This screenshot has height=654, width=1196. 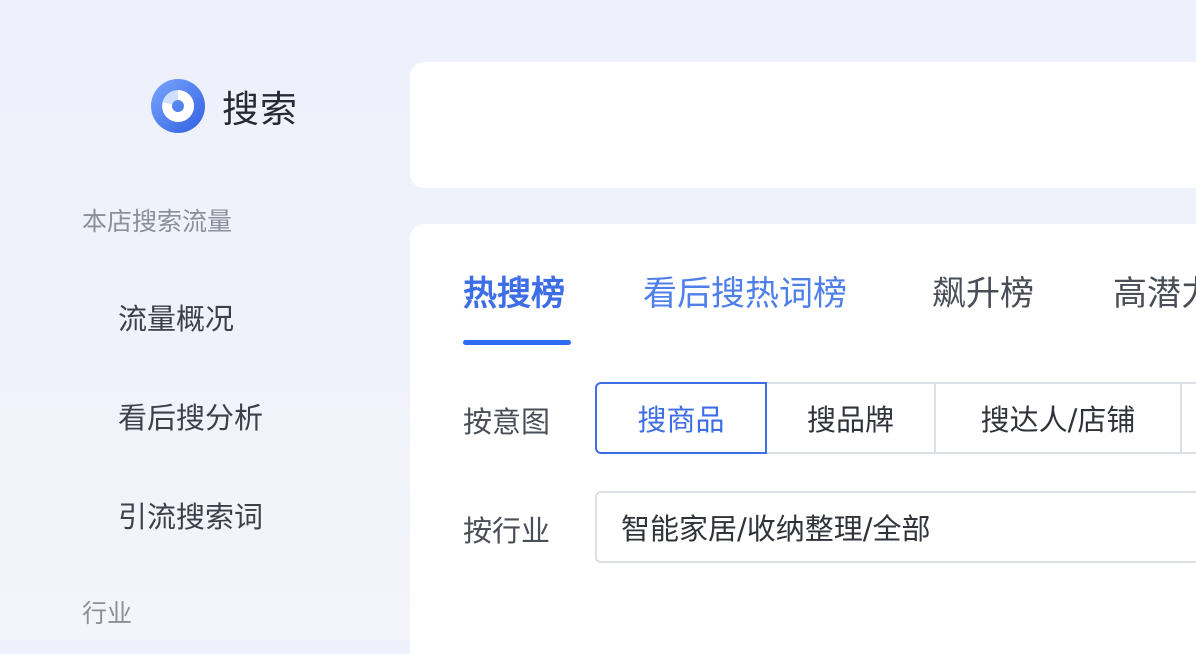 I want to click on brand: 搜索, so click(x=224, y=106).